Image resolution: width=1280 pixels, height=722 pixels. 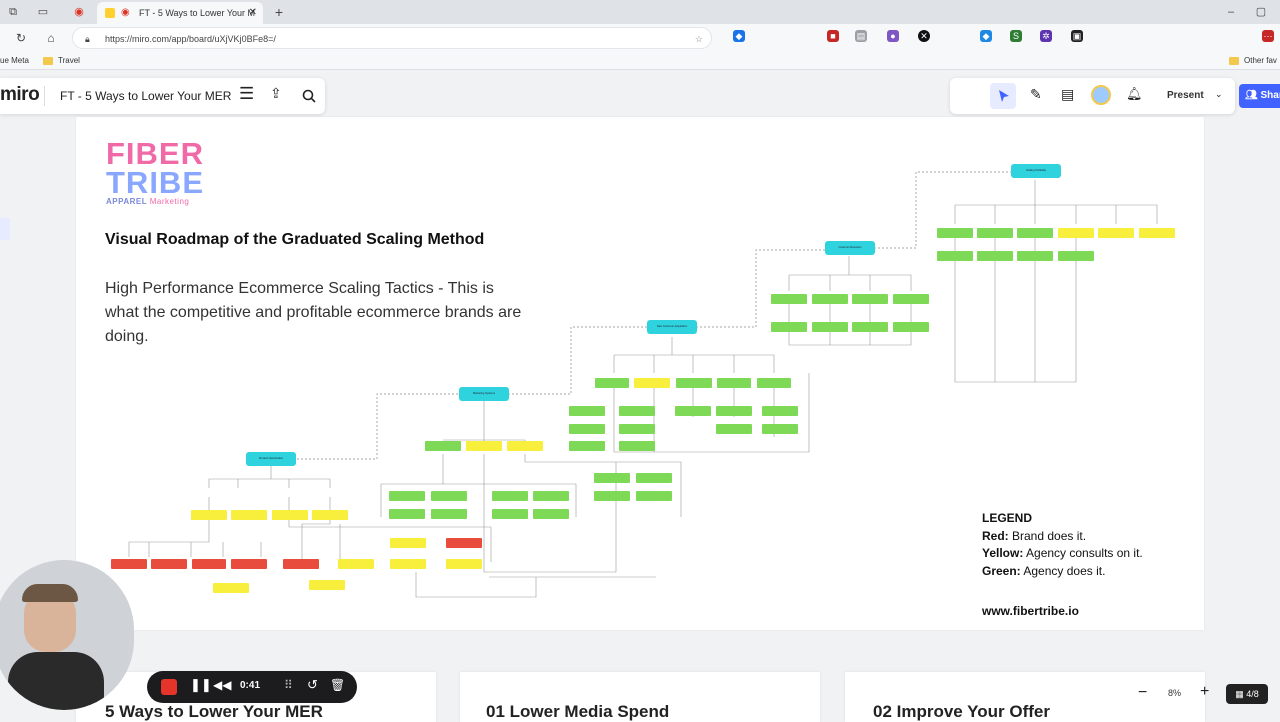 What do you see at coordinates (51, 38) in the screenshot?
I see `home-icon: ⌂` at bounding box center [51, 38].